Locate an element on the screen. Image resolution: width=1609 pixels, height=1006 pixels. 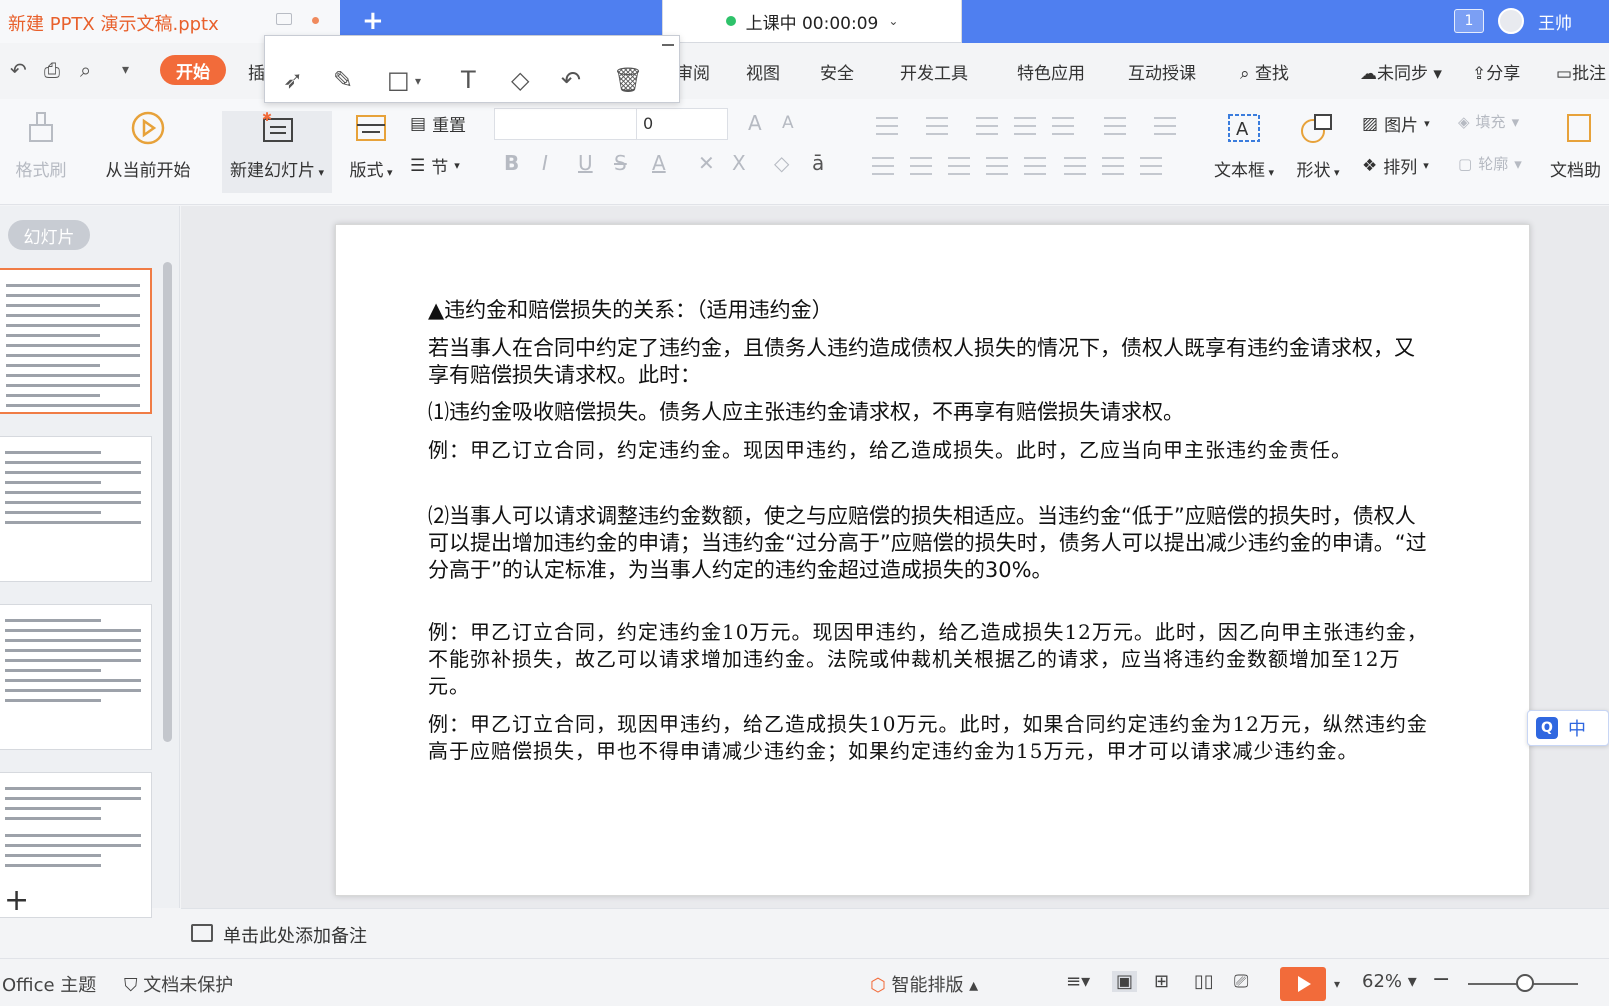
decrease-indent-icon is located at coordinates (987, 126).